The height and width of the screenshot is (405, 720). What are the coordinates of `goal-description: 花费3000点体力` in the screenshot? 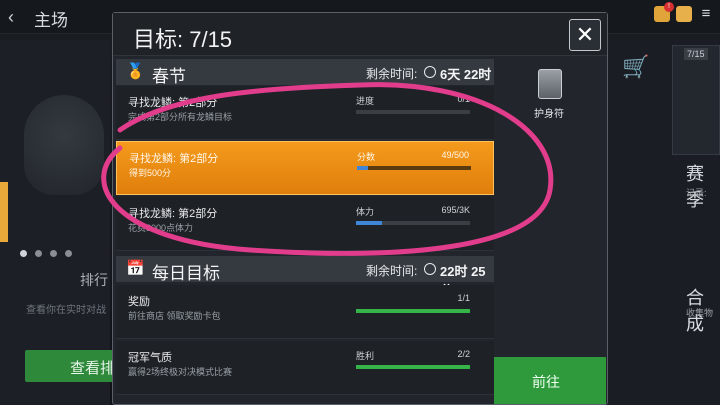 It's located at (161, 228).